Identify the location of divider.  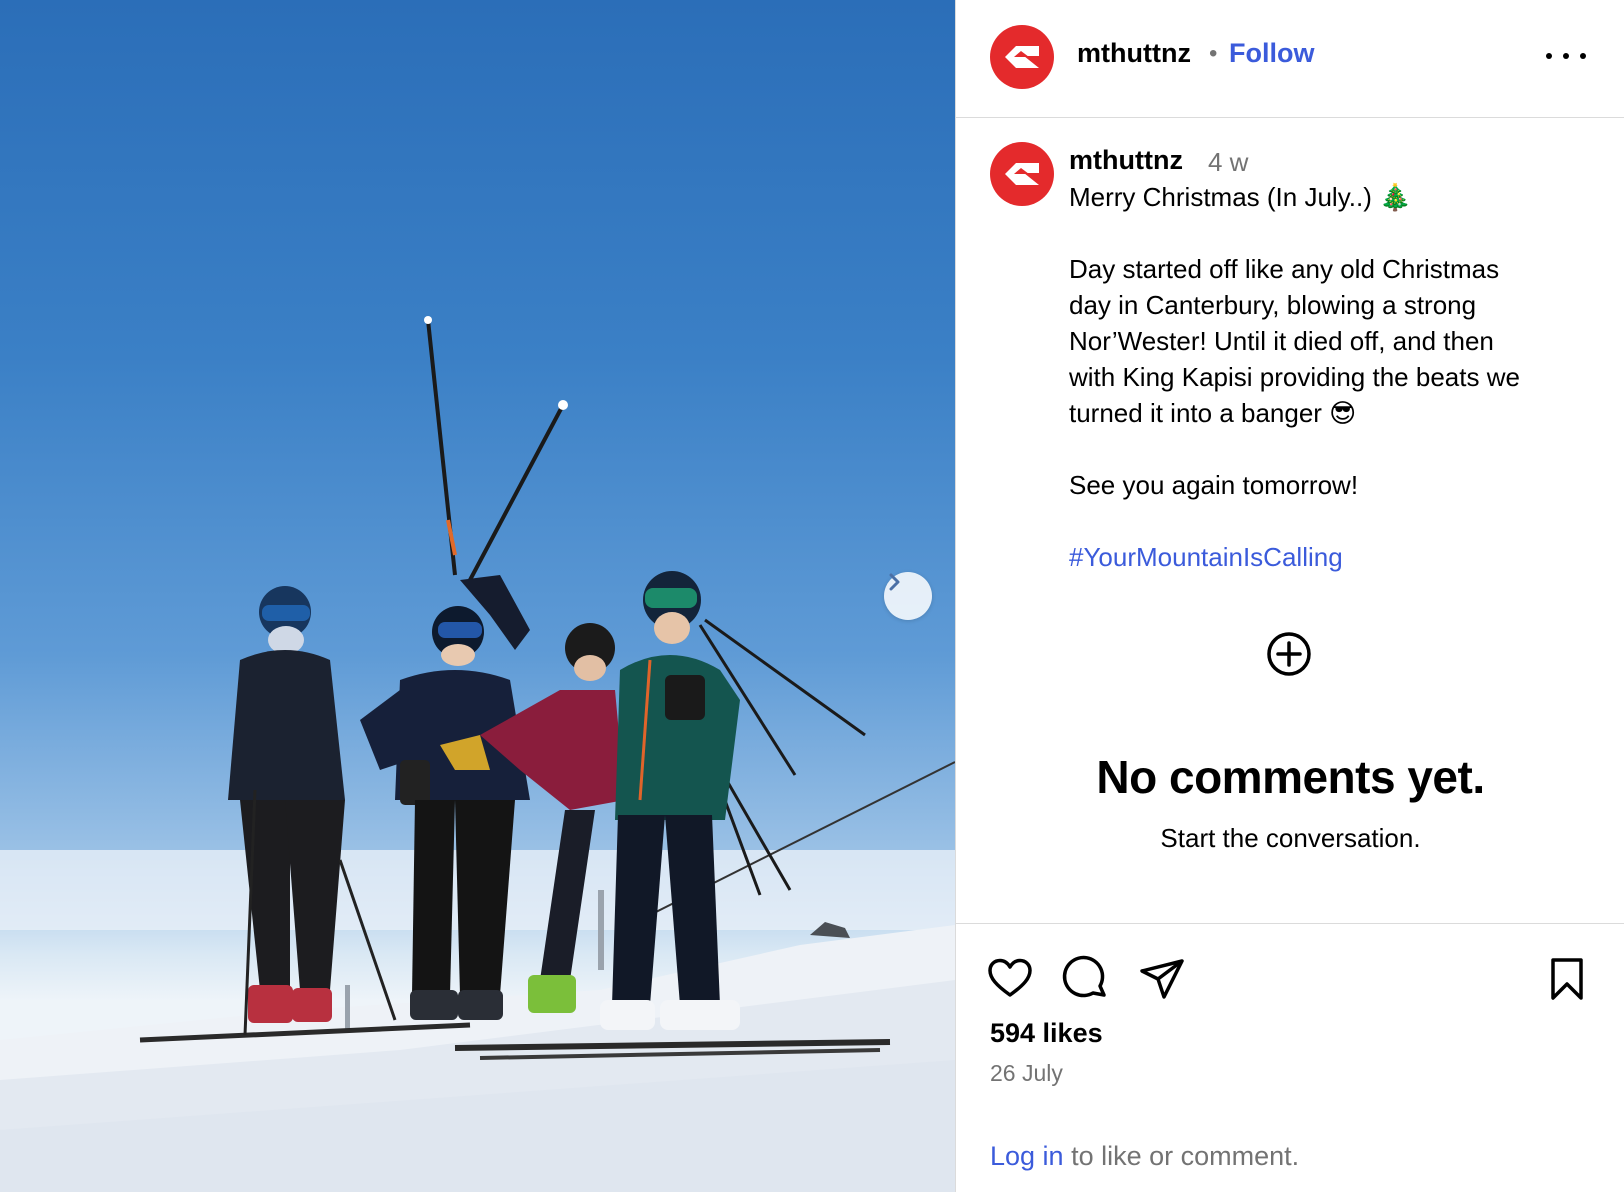
(1290, 923).